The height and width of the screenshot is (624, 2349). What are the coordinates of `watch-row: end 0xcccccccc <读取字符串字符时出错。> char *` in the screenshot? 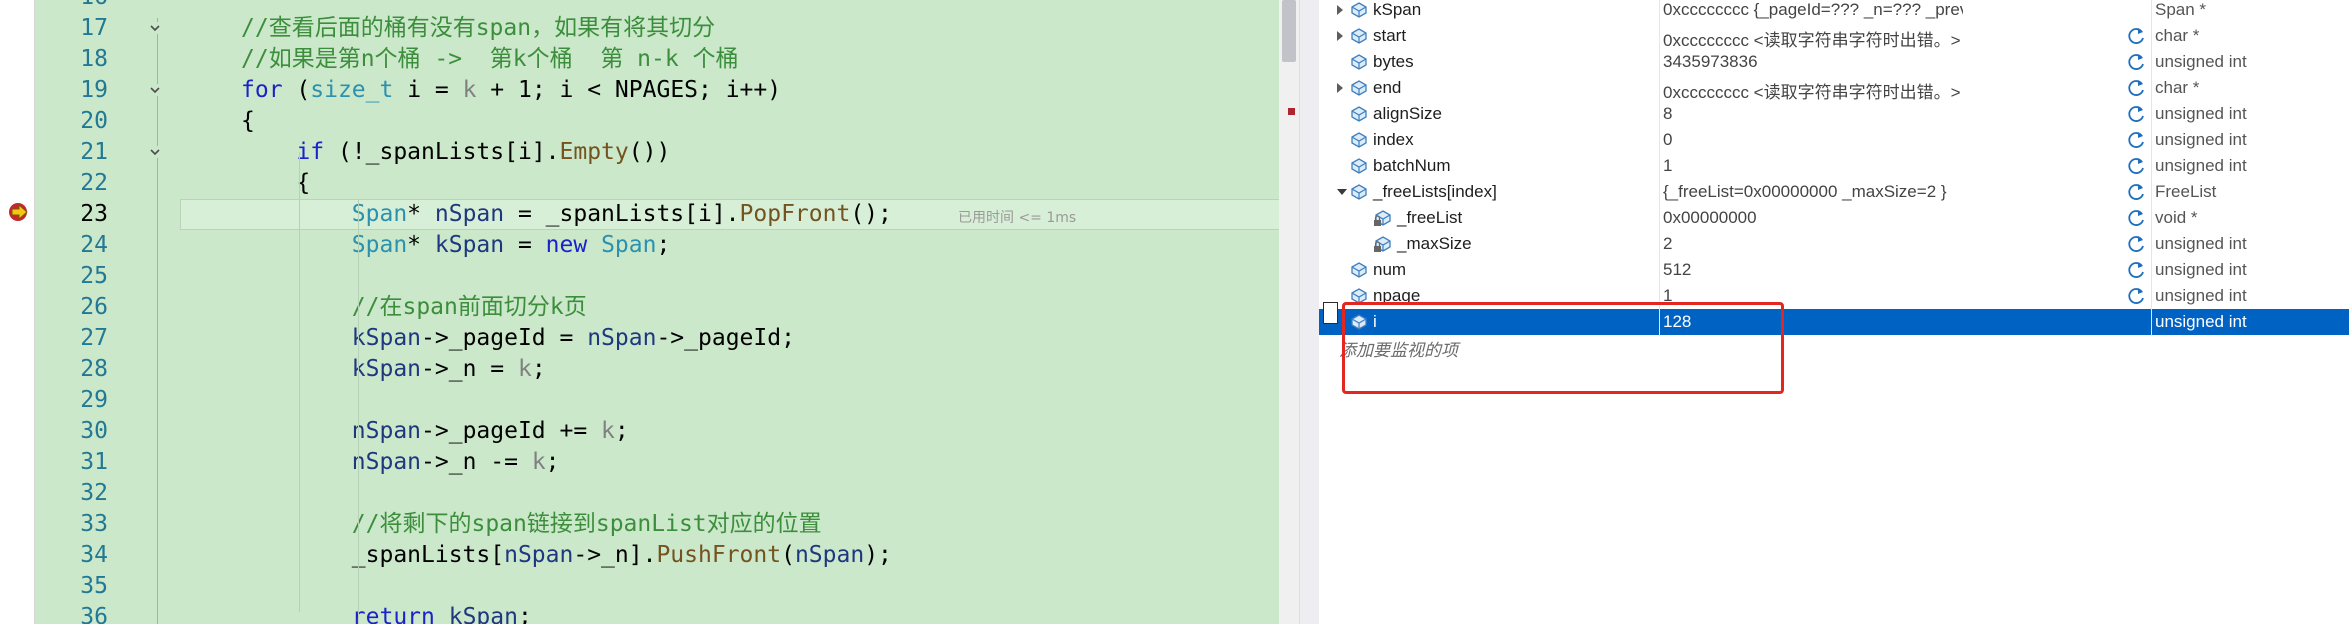 It's located at (1834, 89).